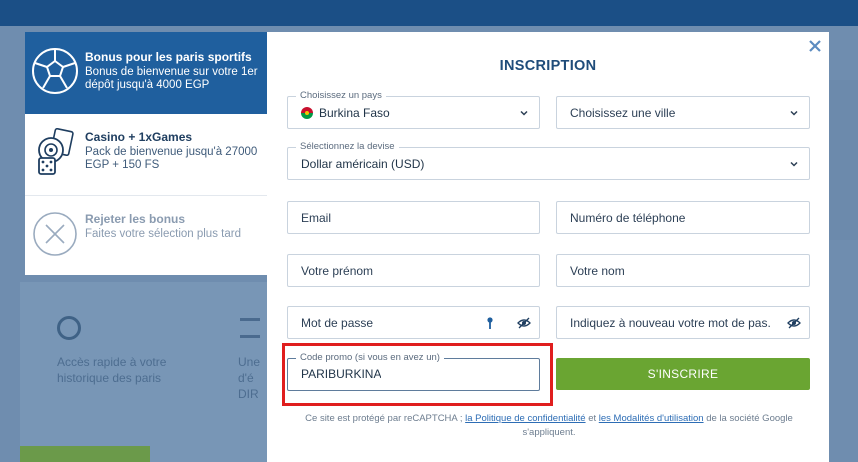 The width and height of the screenshot is (858, 462). Describe the element at coordinates (815, 46) in the screenshot. I see `close-icon` at that location.